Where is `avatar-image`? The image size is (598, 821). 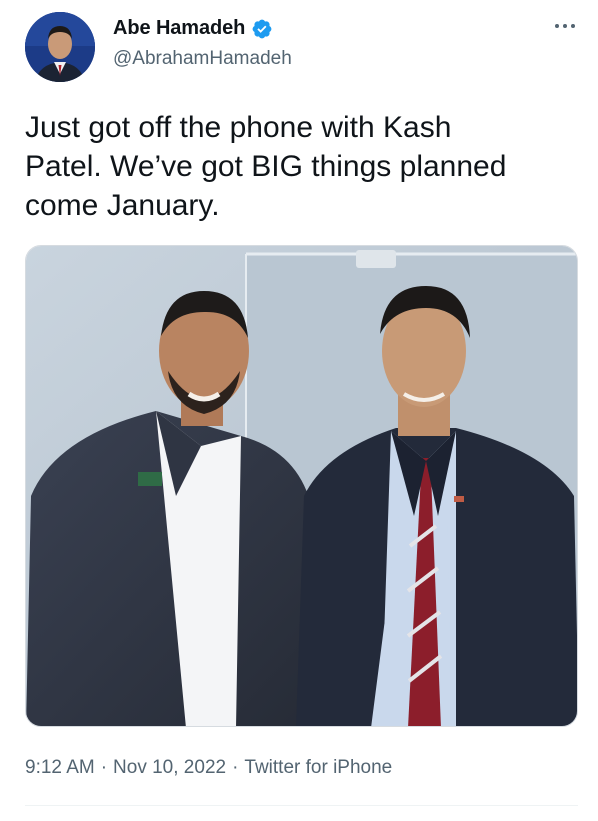
avatar-image is located at coordinates (60, 47).